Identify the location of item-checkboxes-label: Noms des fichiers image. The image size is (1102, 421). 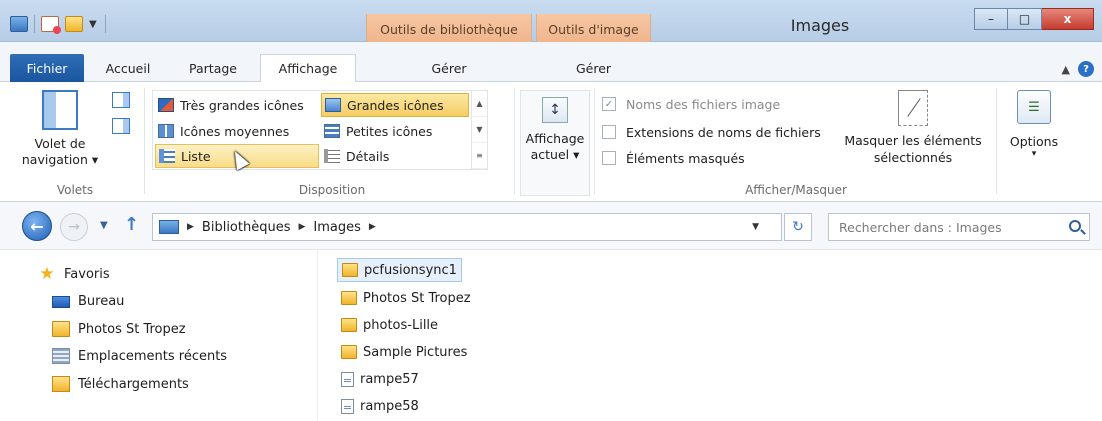
(703, 104).